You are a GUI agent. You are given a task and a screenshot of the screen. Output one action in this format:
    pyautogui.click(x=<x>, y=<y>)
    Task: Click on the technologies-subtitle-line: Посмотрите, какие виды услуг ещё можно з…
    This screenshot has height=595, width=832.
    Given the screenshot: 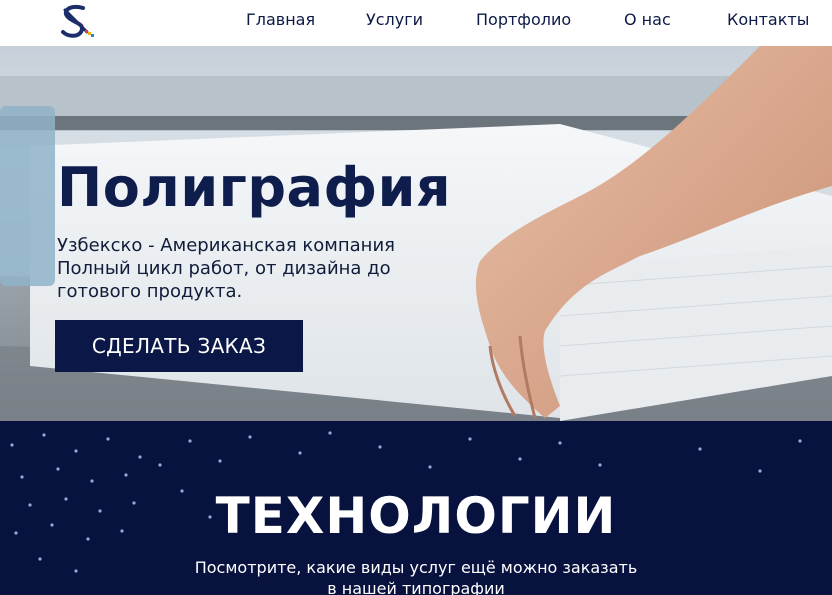 What is the action you would take?
    pyautogui.click(x=416, y=567)
    